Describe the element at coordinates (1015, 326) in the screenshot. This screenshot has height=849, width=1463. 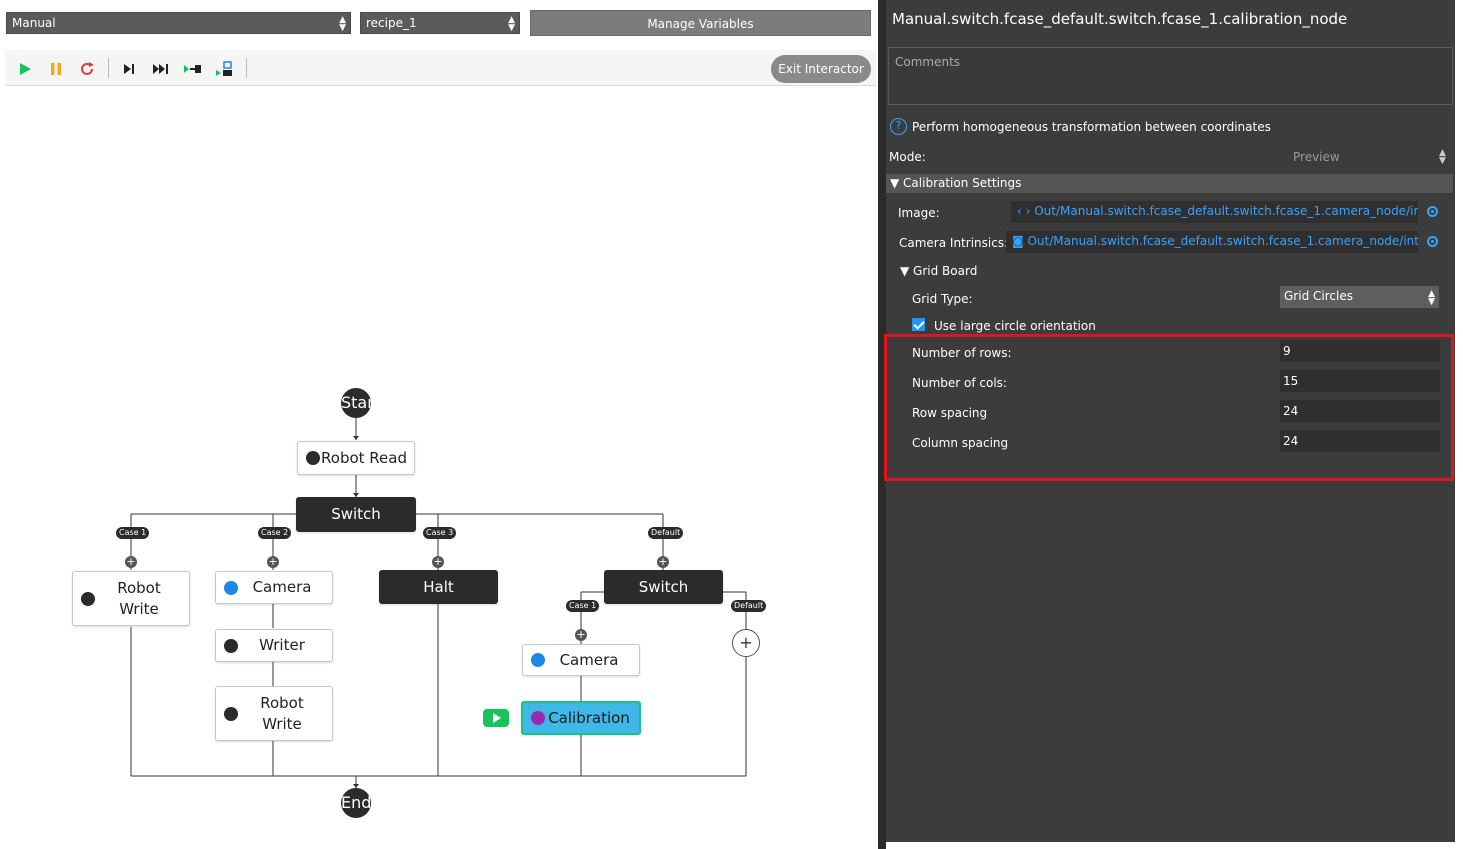
I see `large-circle-label: Use large circle orientation` at that location.